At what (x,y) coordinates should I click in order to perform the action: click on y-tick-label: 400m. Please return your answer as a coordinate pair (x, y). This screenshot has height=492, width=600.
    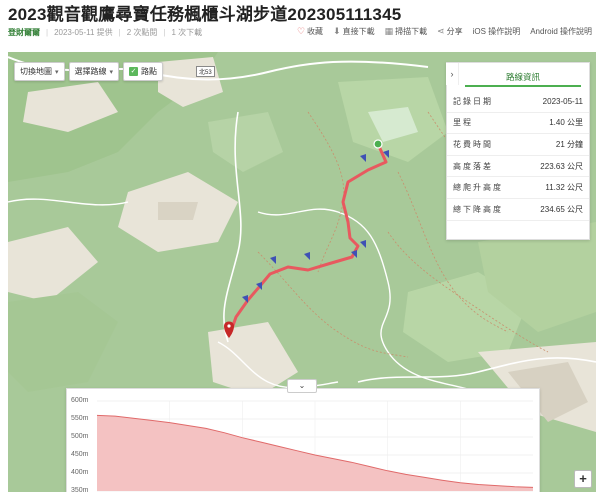
    Looking at the image, I should click on (80, 472).